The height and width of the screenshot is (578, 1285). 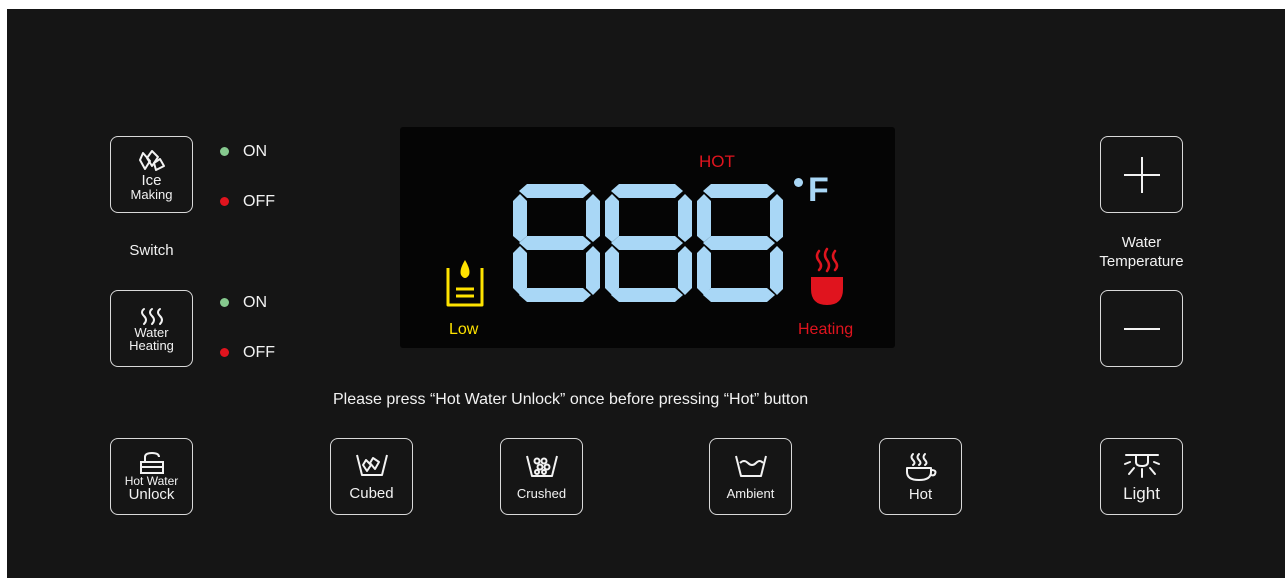 I want to click on temperature-down-button, so click(x=1141, y=328).